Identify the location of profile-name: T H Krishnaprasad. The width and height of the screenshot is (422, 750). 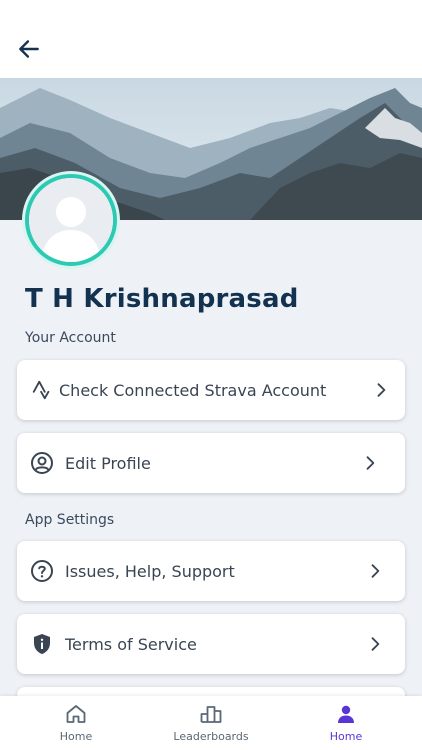
(162, 299).